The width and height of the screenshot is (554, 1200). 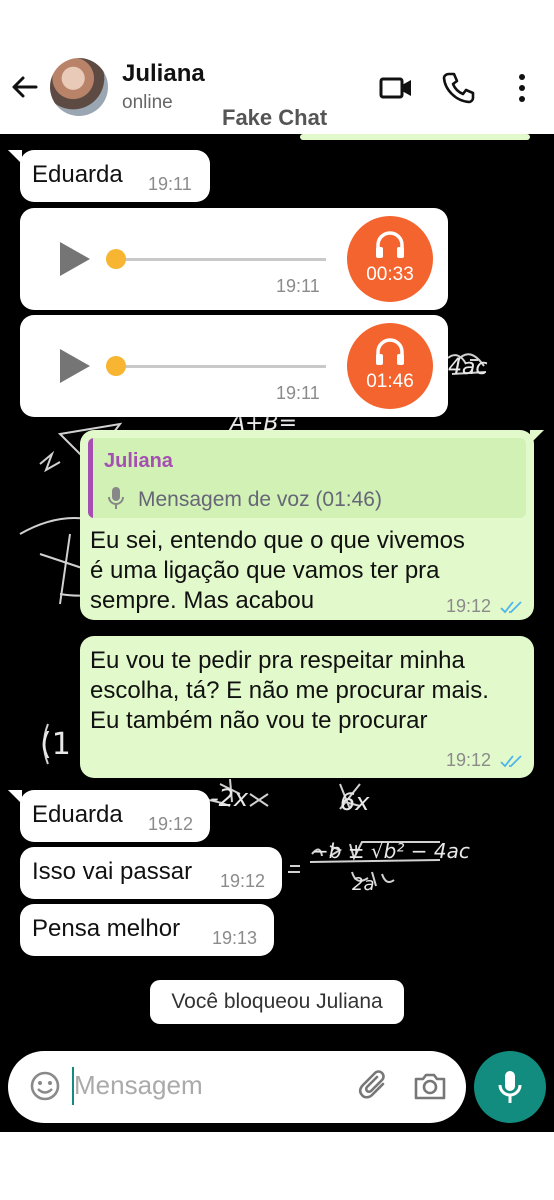 What do you see at coordinates (202, 600) in the screenshot?
I see `message-line: sempre. Mas acabou` at bounding box center [202, 600].